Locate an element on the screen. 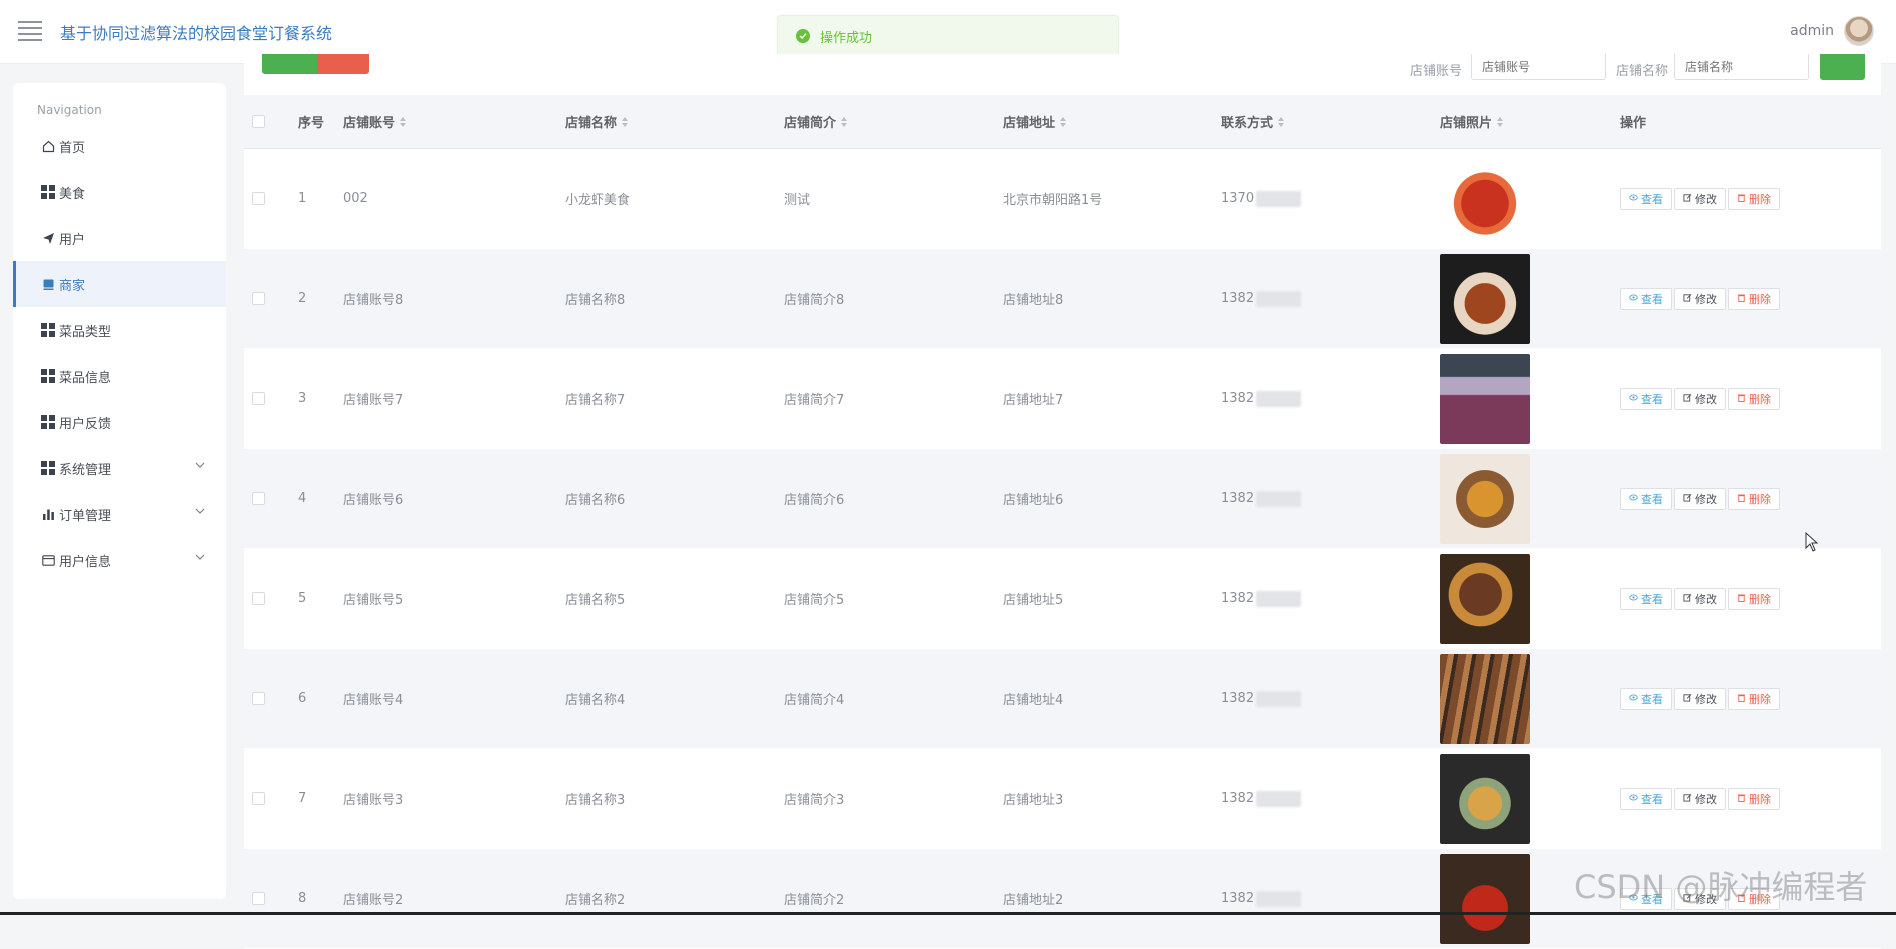 This screenshot has height=949, width=1896. sidebar-item-6: 菜品信息 is located at coordinates (119, 376).